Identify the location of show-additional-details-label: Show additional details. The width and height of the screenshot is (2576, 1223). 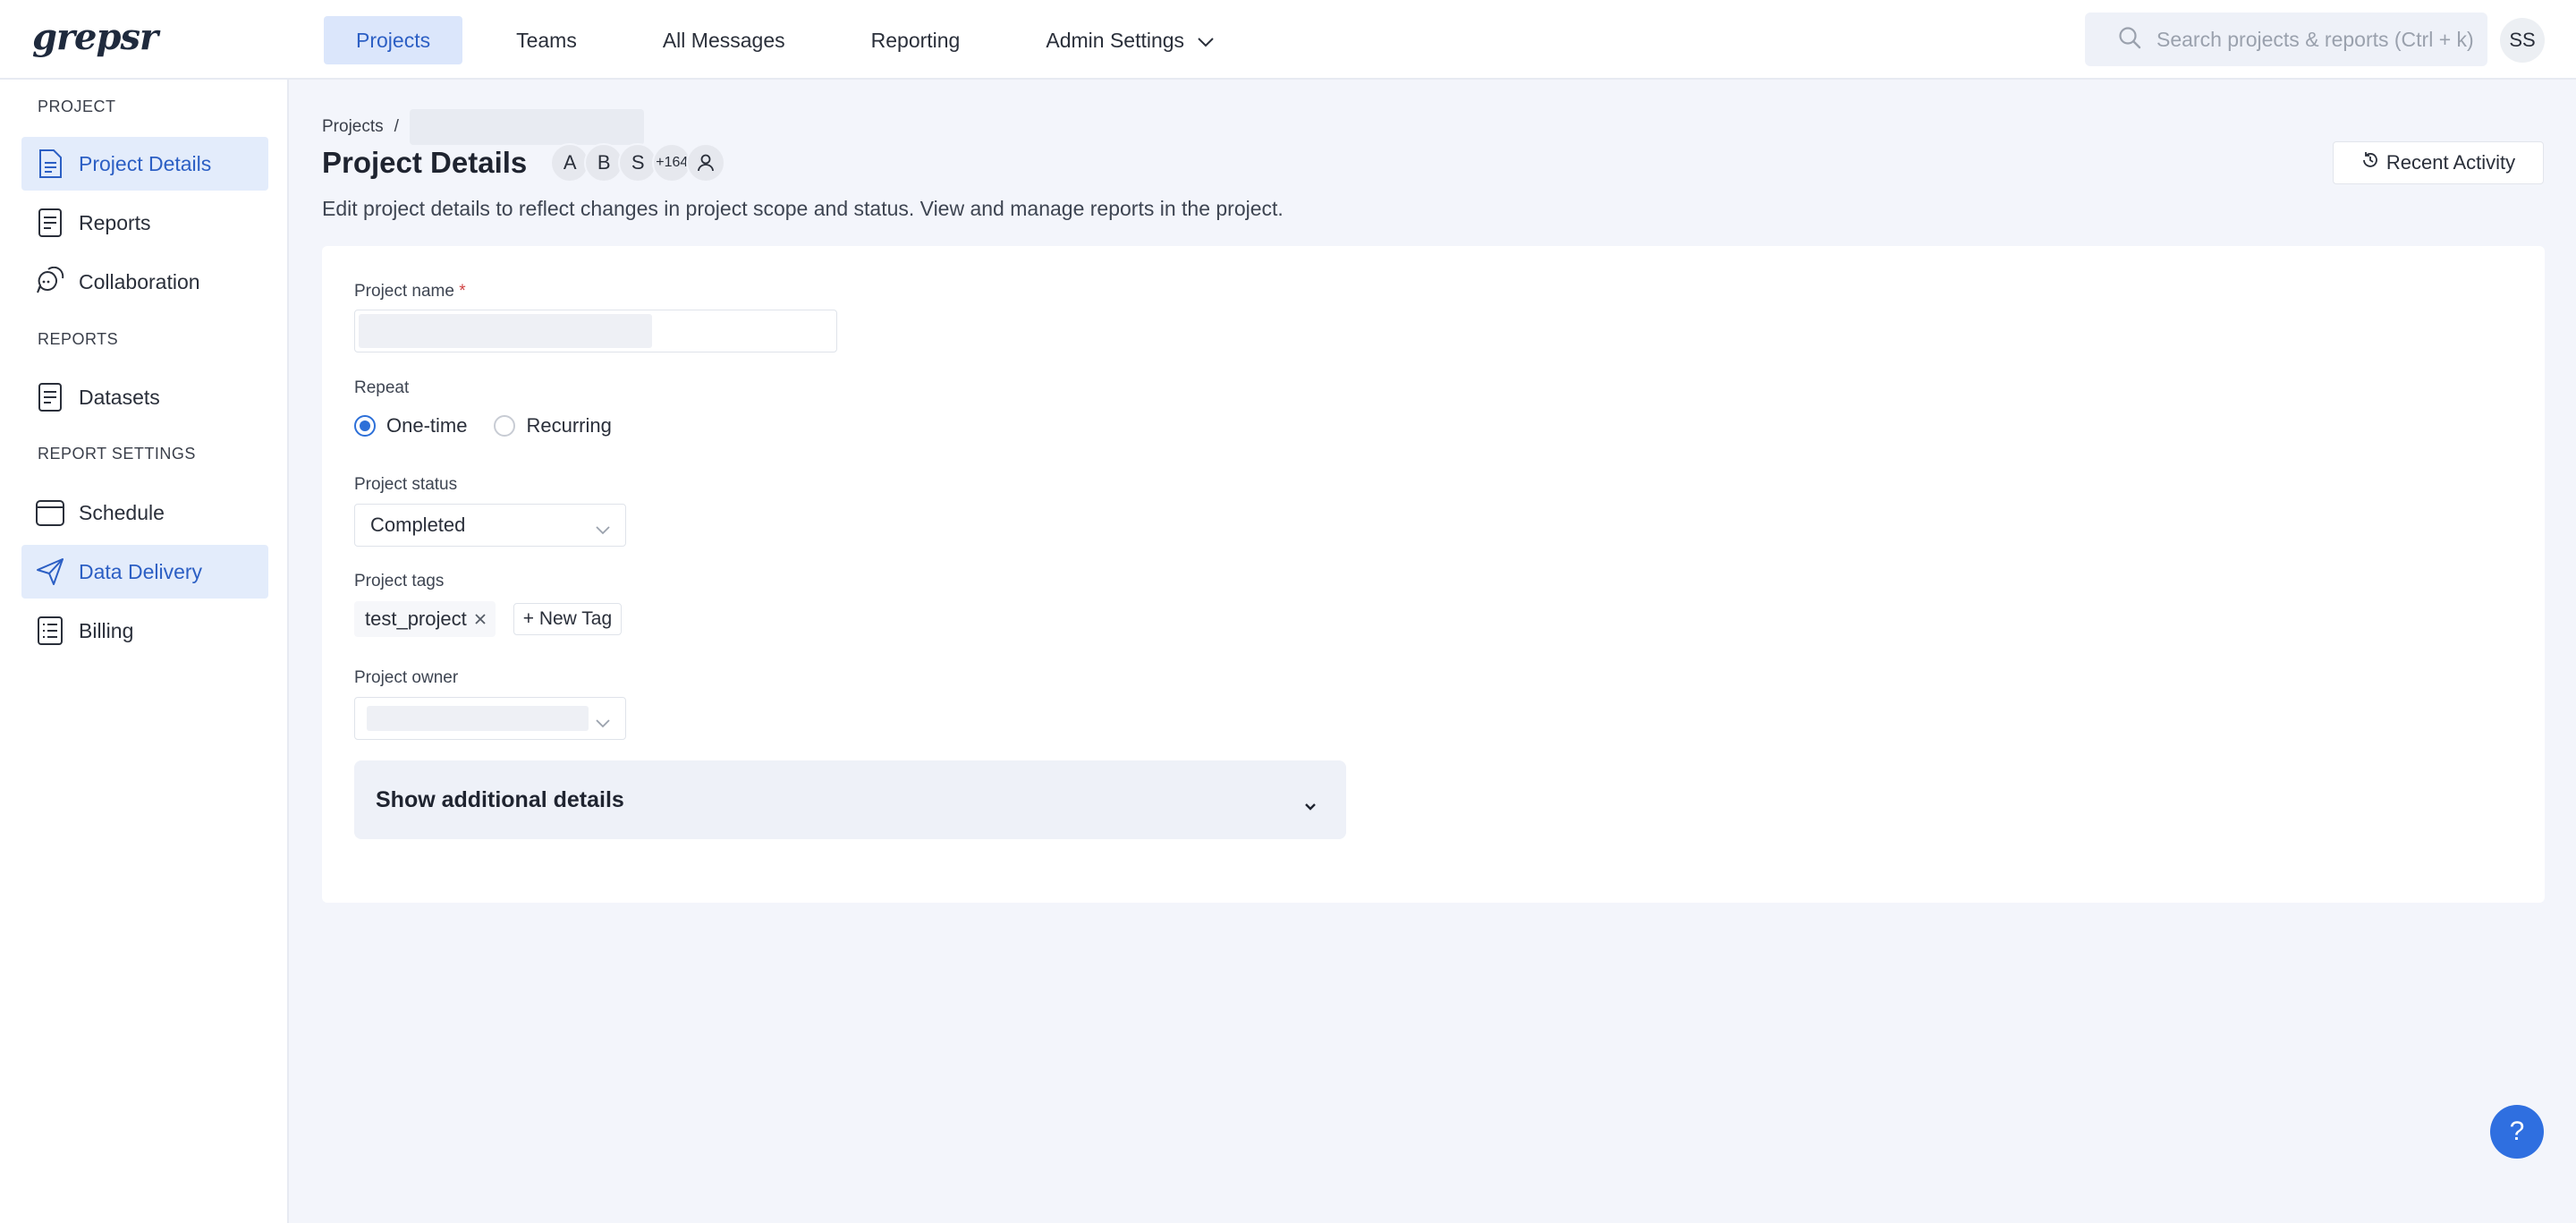
(500, 799).